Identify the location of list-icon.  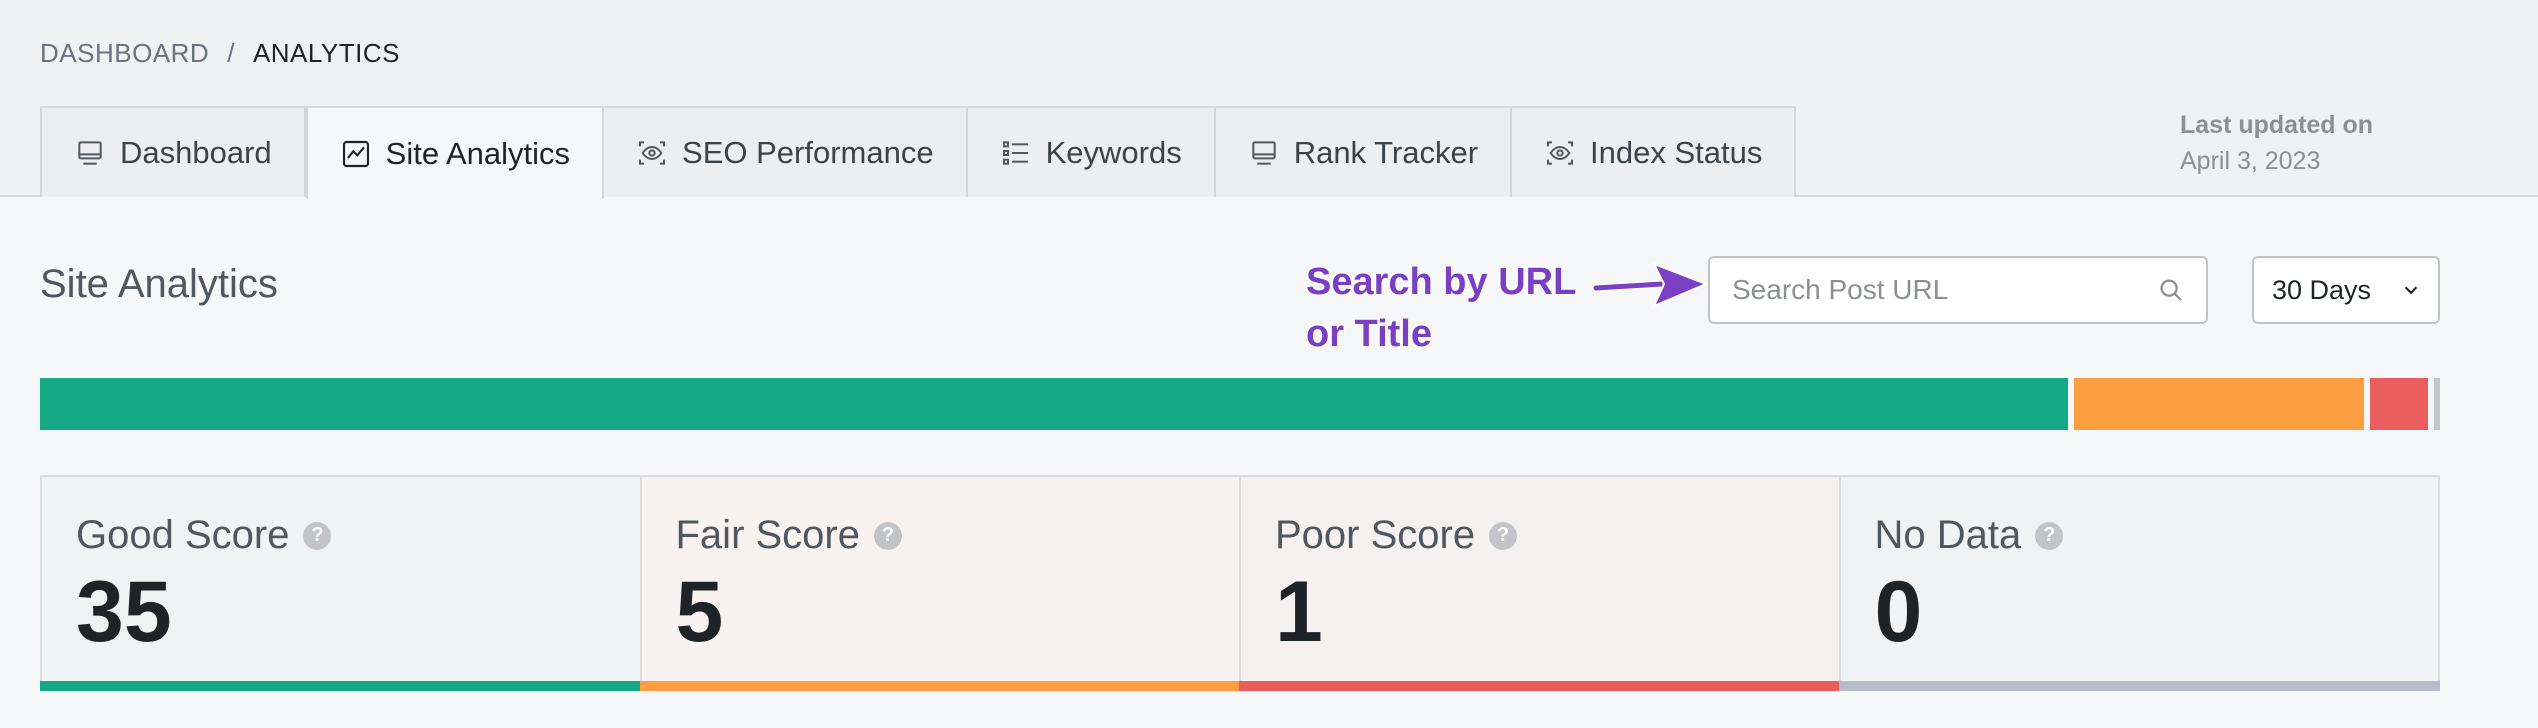
(1016, 153).